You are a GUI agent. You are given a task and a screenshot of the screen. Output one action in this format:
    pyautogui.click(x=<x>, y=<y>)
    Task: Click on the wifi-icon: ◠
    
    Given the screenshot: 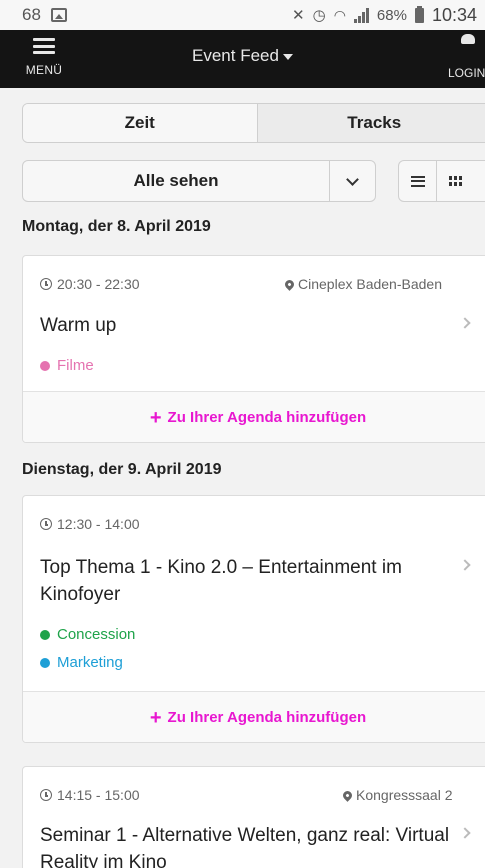 What is the action you would take?
    pyautogui.click(x=339, y=14)
    